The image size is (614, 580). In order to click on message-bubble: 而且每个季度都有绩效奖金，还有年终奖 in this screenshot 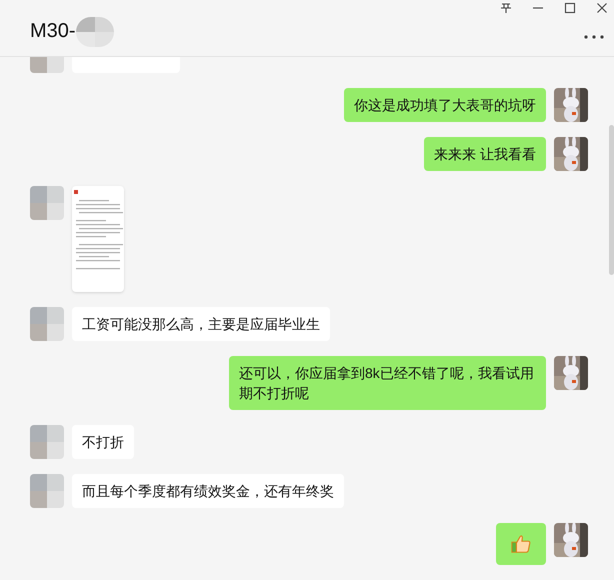, I will do `click(208, 491)`.